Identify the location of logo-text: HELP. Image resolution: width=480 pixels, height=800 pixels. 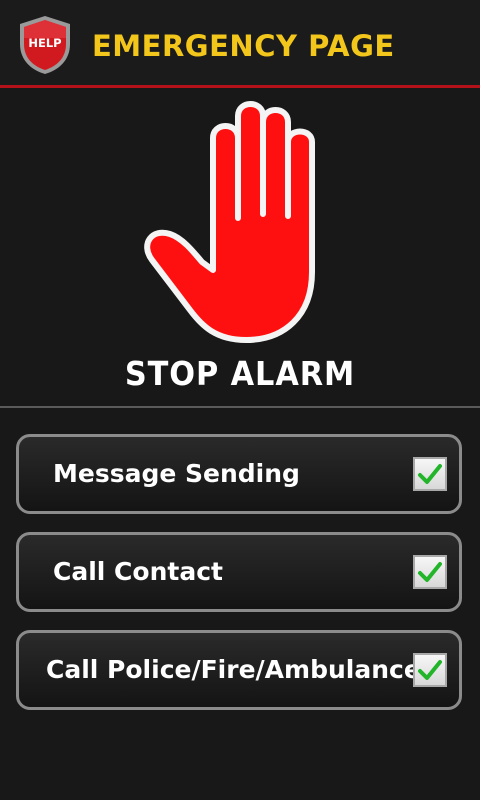
(44, 43).